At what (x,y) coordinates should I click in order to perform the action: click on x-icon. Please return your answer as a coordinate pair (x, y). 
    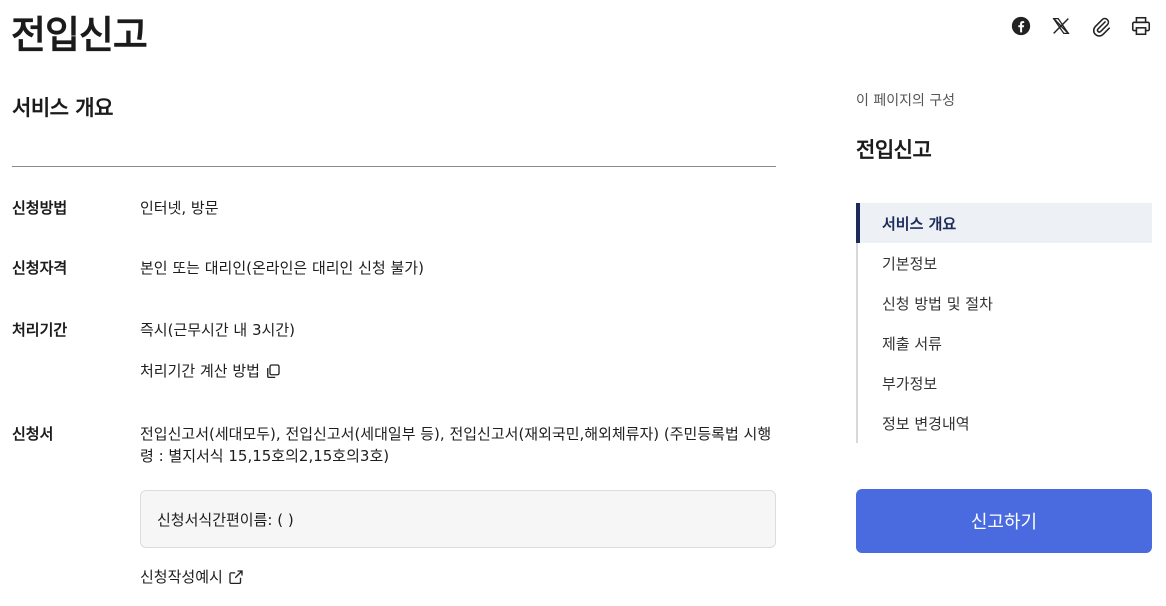
    Looking at the image, I should click on (1061, 26).